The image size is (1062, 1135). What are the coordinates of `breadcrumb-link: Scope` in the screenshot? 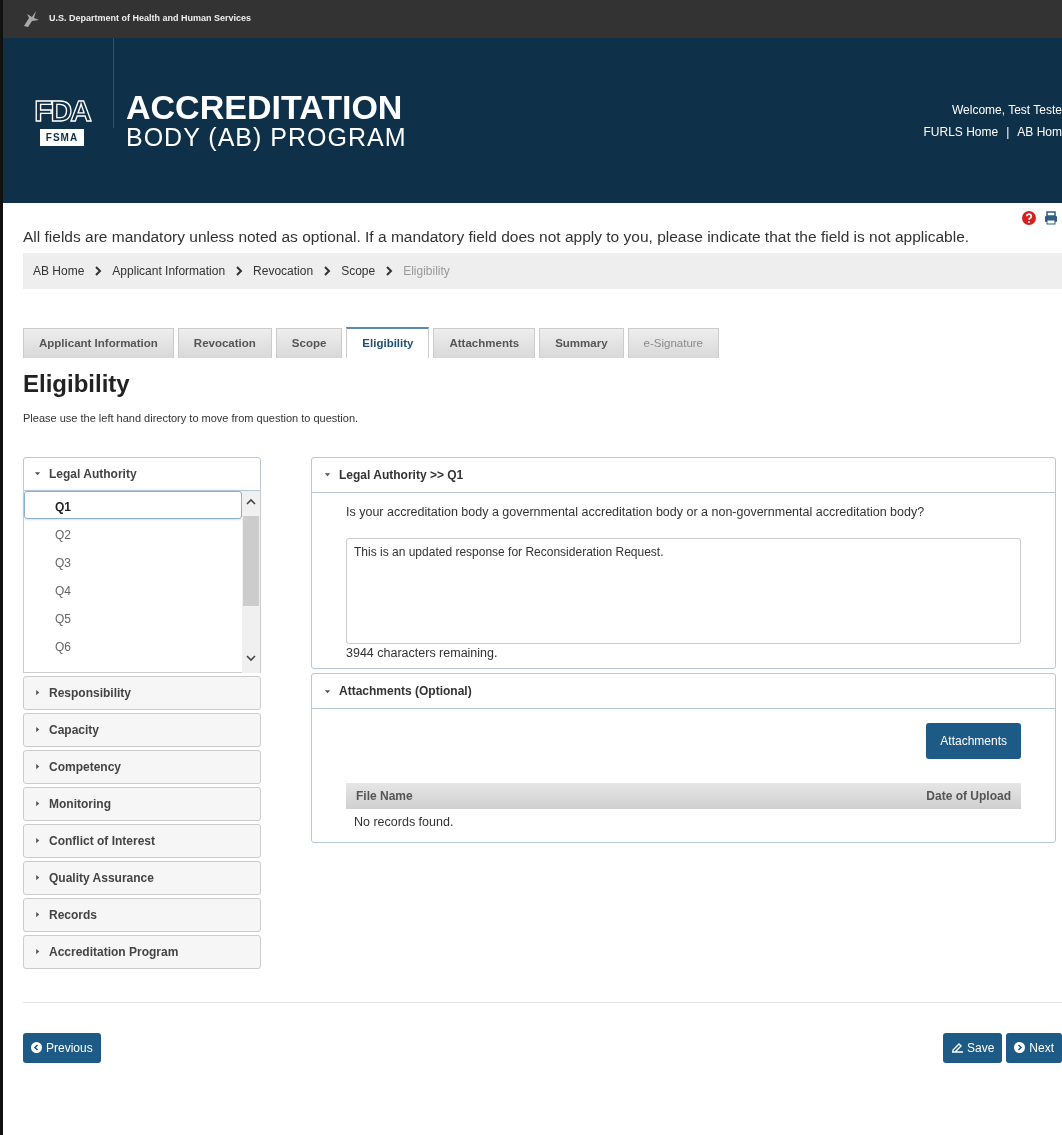 It's located at (358, 271).